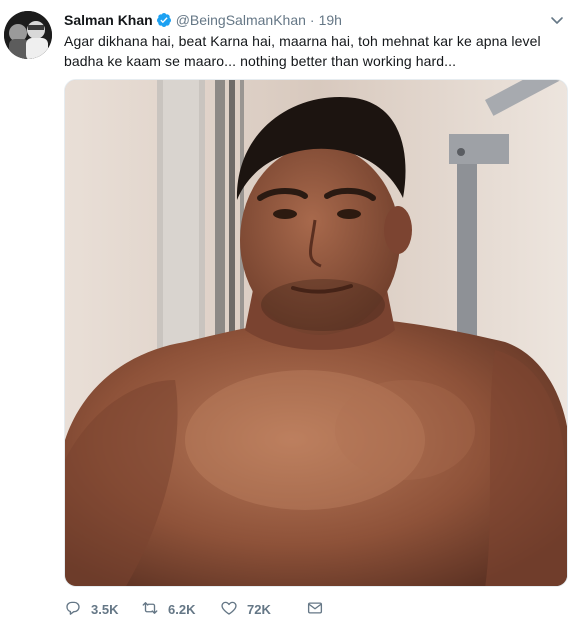 The image size is (579, 626). What do you see at coordinates (229, 609) in the screenshot?
I see `heart-icon` at bounding box center [229, 609].